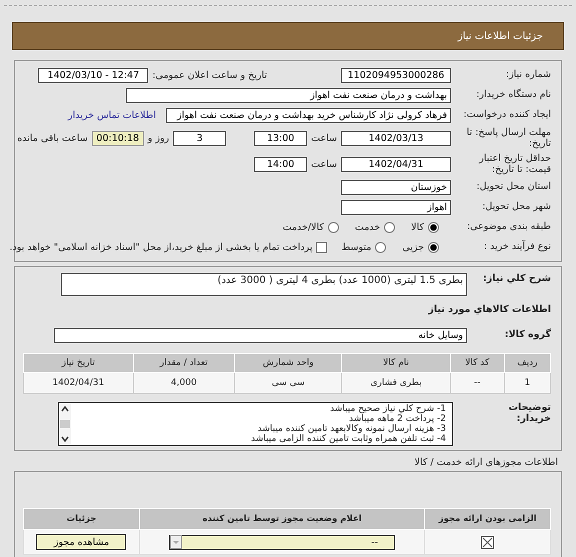 The height and width of the screenshot is (557, 576). Describe the element at coordinates (65, 409) in the screenshot. I see `scroll-up-icon` at that location.